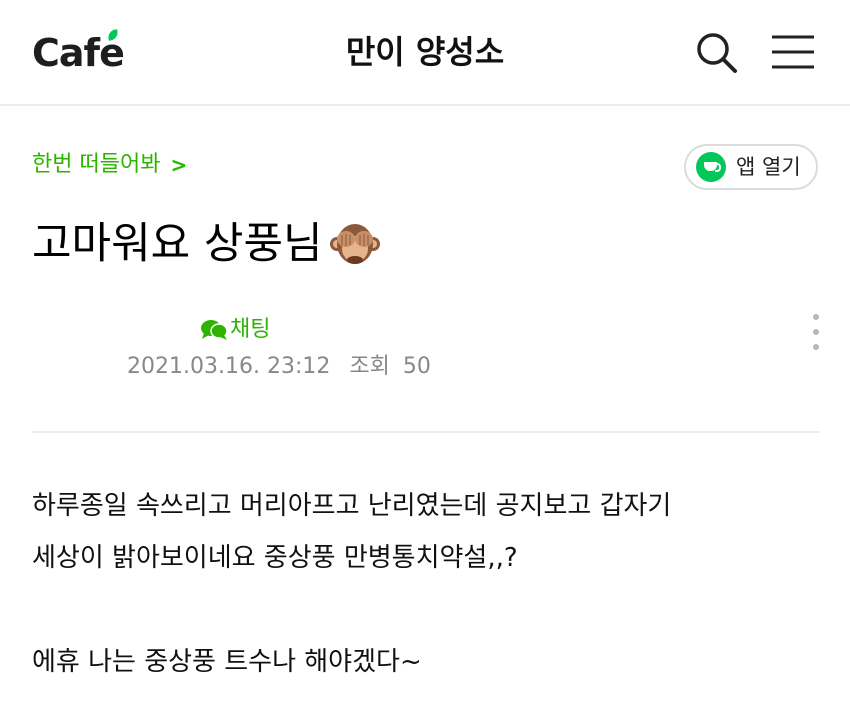 This screenshot has width=850, height=703. I want to click on chat-label: 채팅, so click(250, 329).